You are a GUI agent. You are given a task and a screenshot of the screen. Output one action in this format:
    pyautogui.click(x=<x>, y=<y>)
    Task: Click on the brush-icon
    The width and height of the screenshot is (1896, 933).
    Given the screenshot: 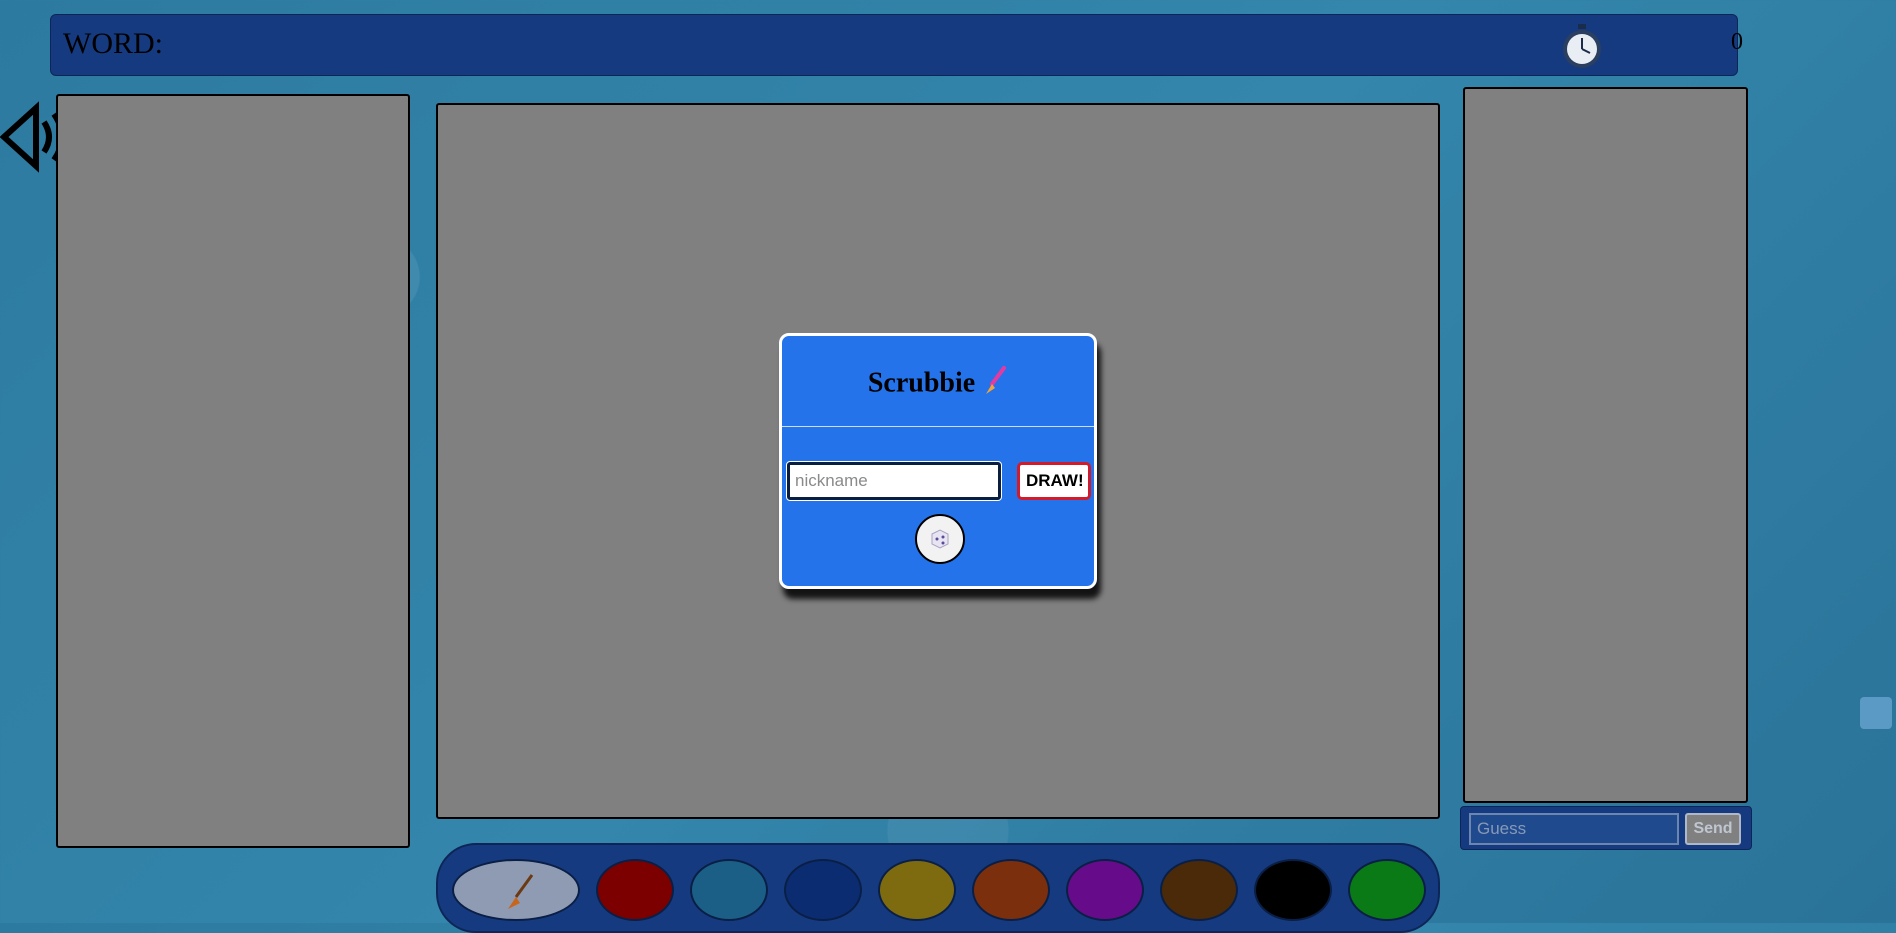 What is the action you would take?
    pyautogui.click(x=519, y=895)
    